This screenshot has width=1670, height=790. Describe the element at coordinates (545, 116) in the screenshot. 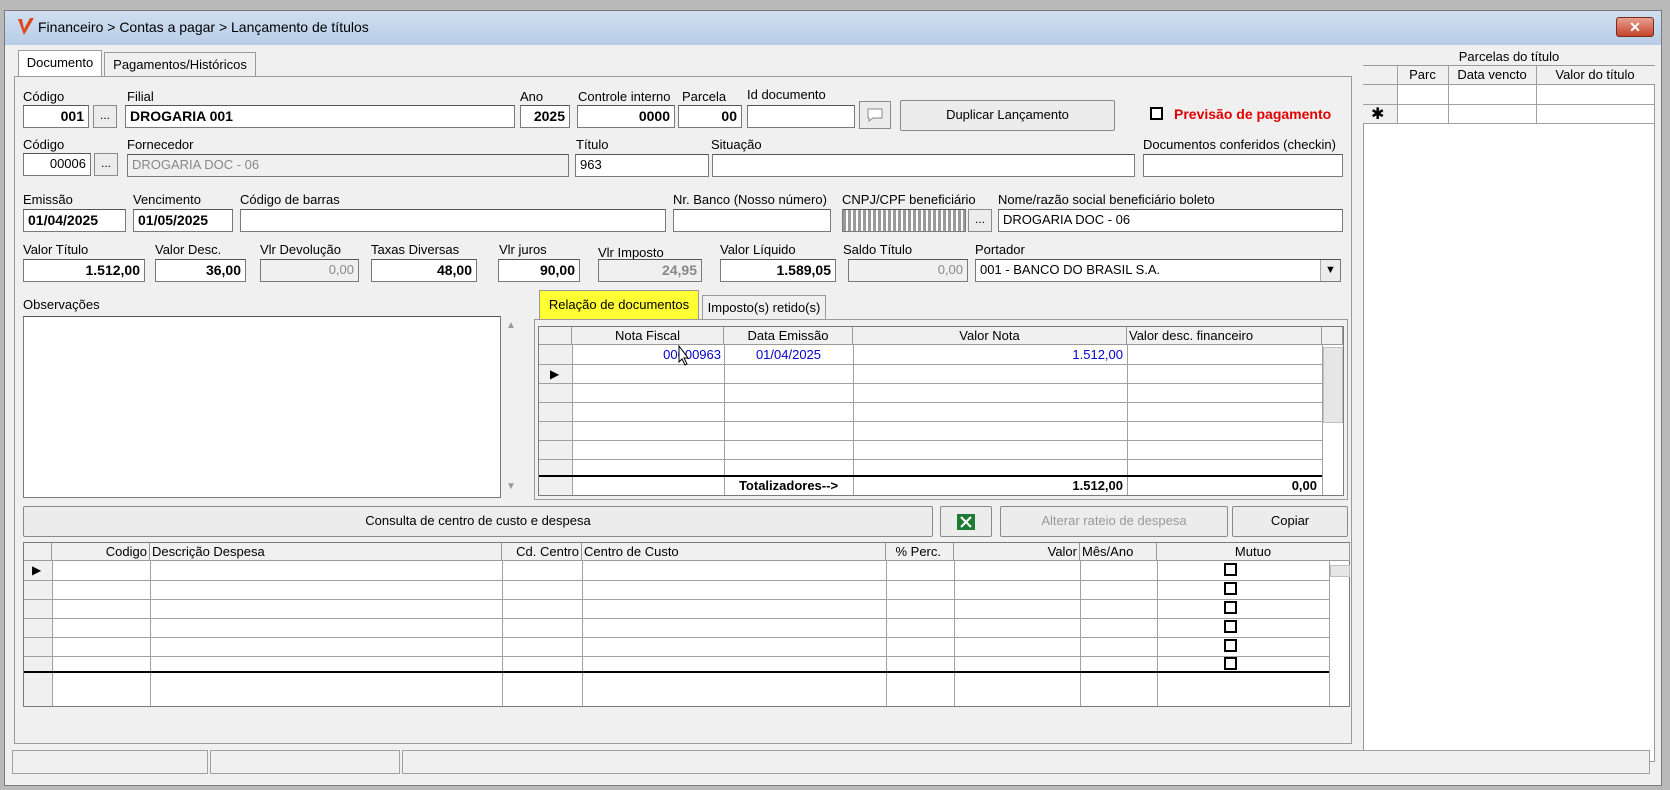

I see `ano-field: 2025` at that location.